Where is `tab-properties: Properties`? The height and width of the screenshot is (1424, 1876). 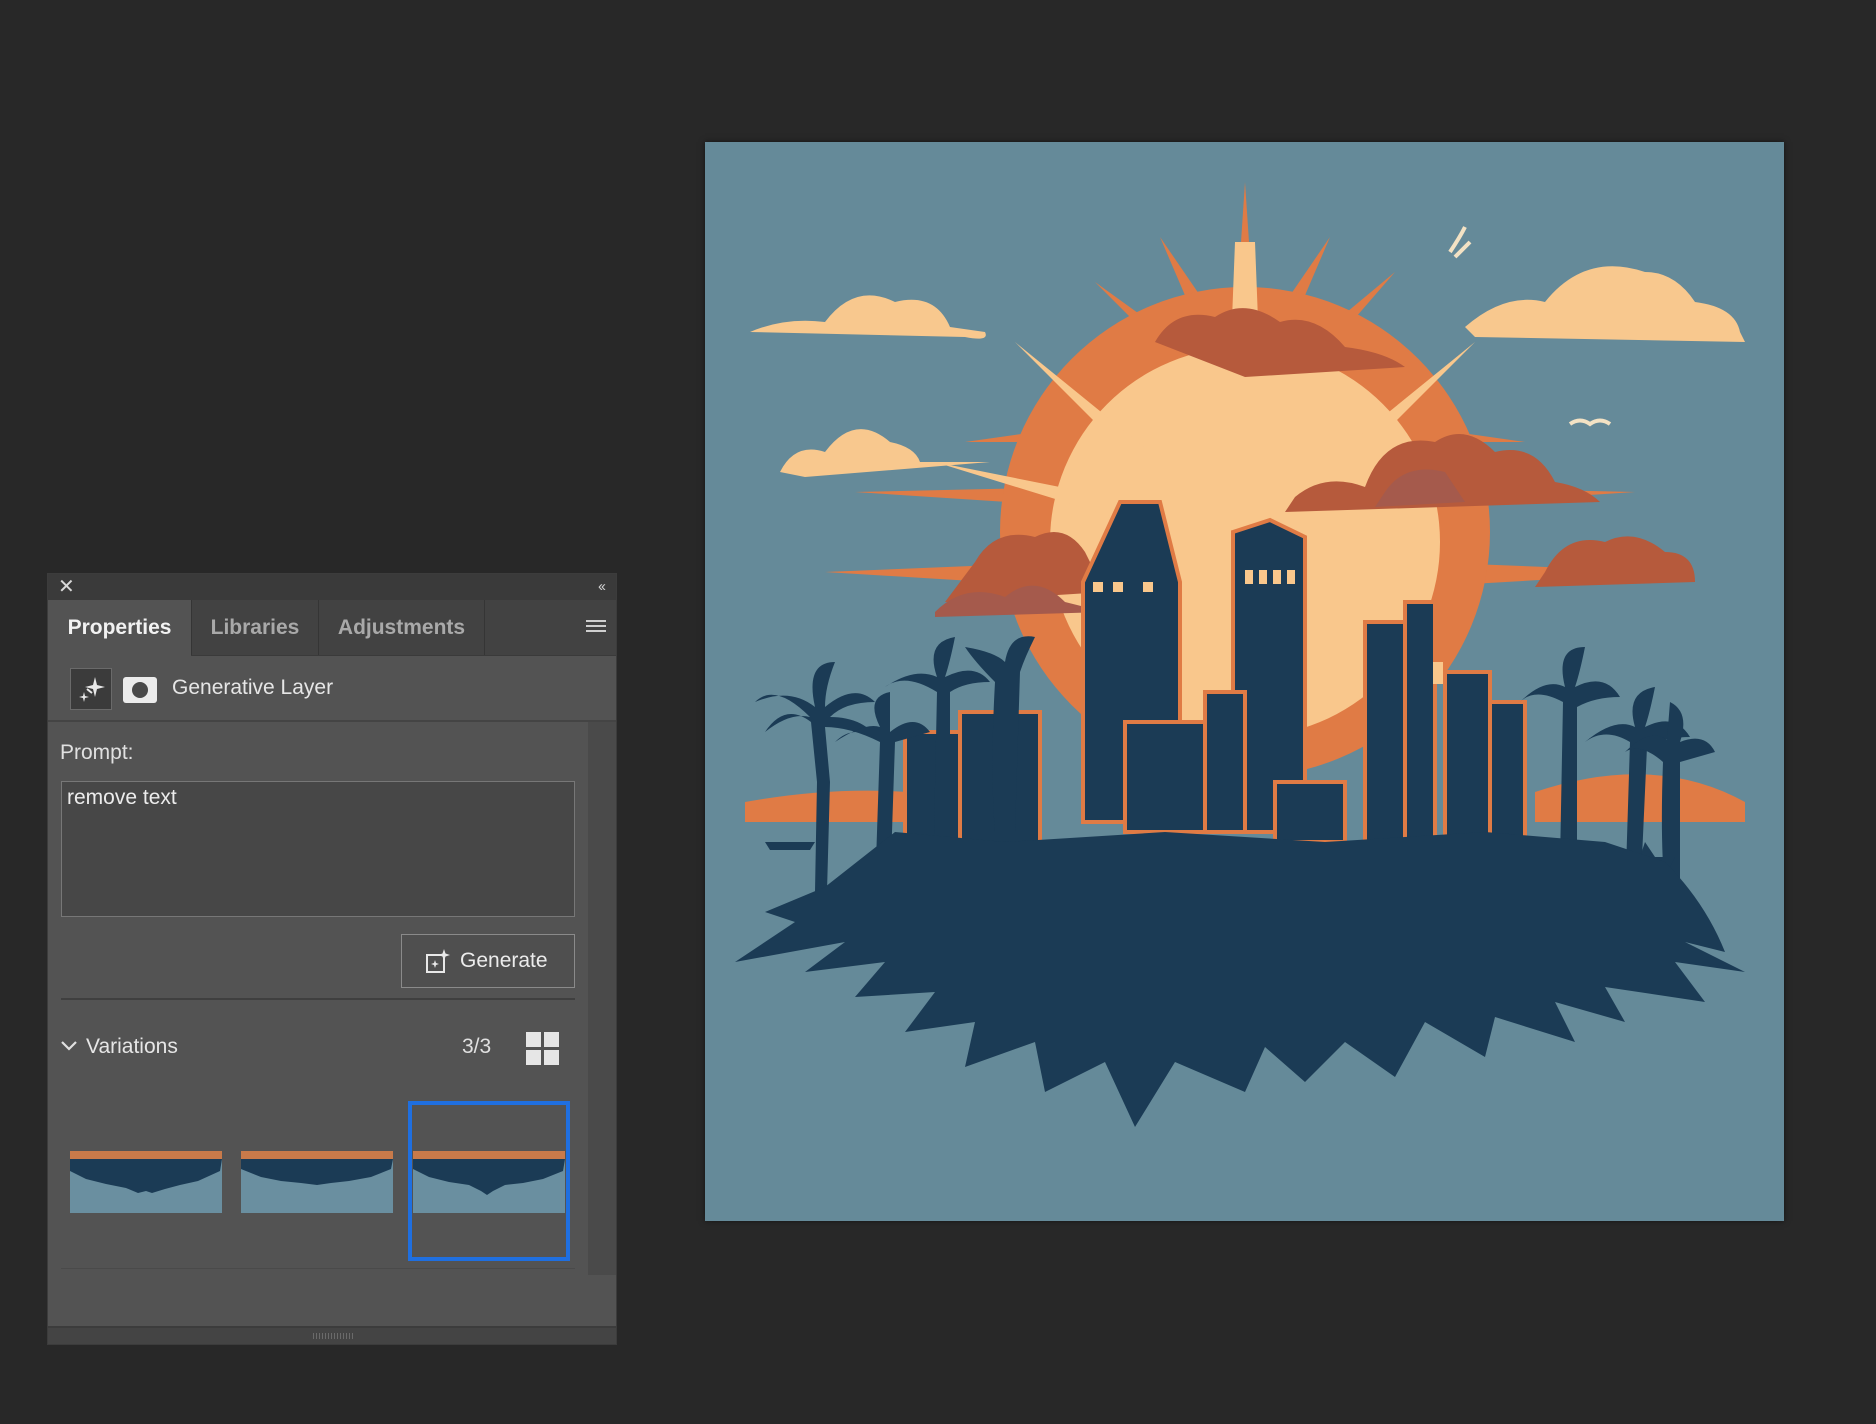
tab-properties: Properties is located at coordinates (119, 628).